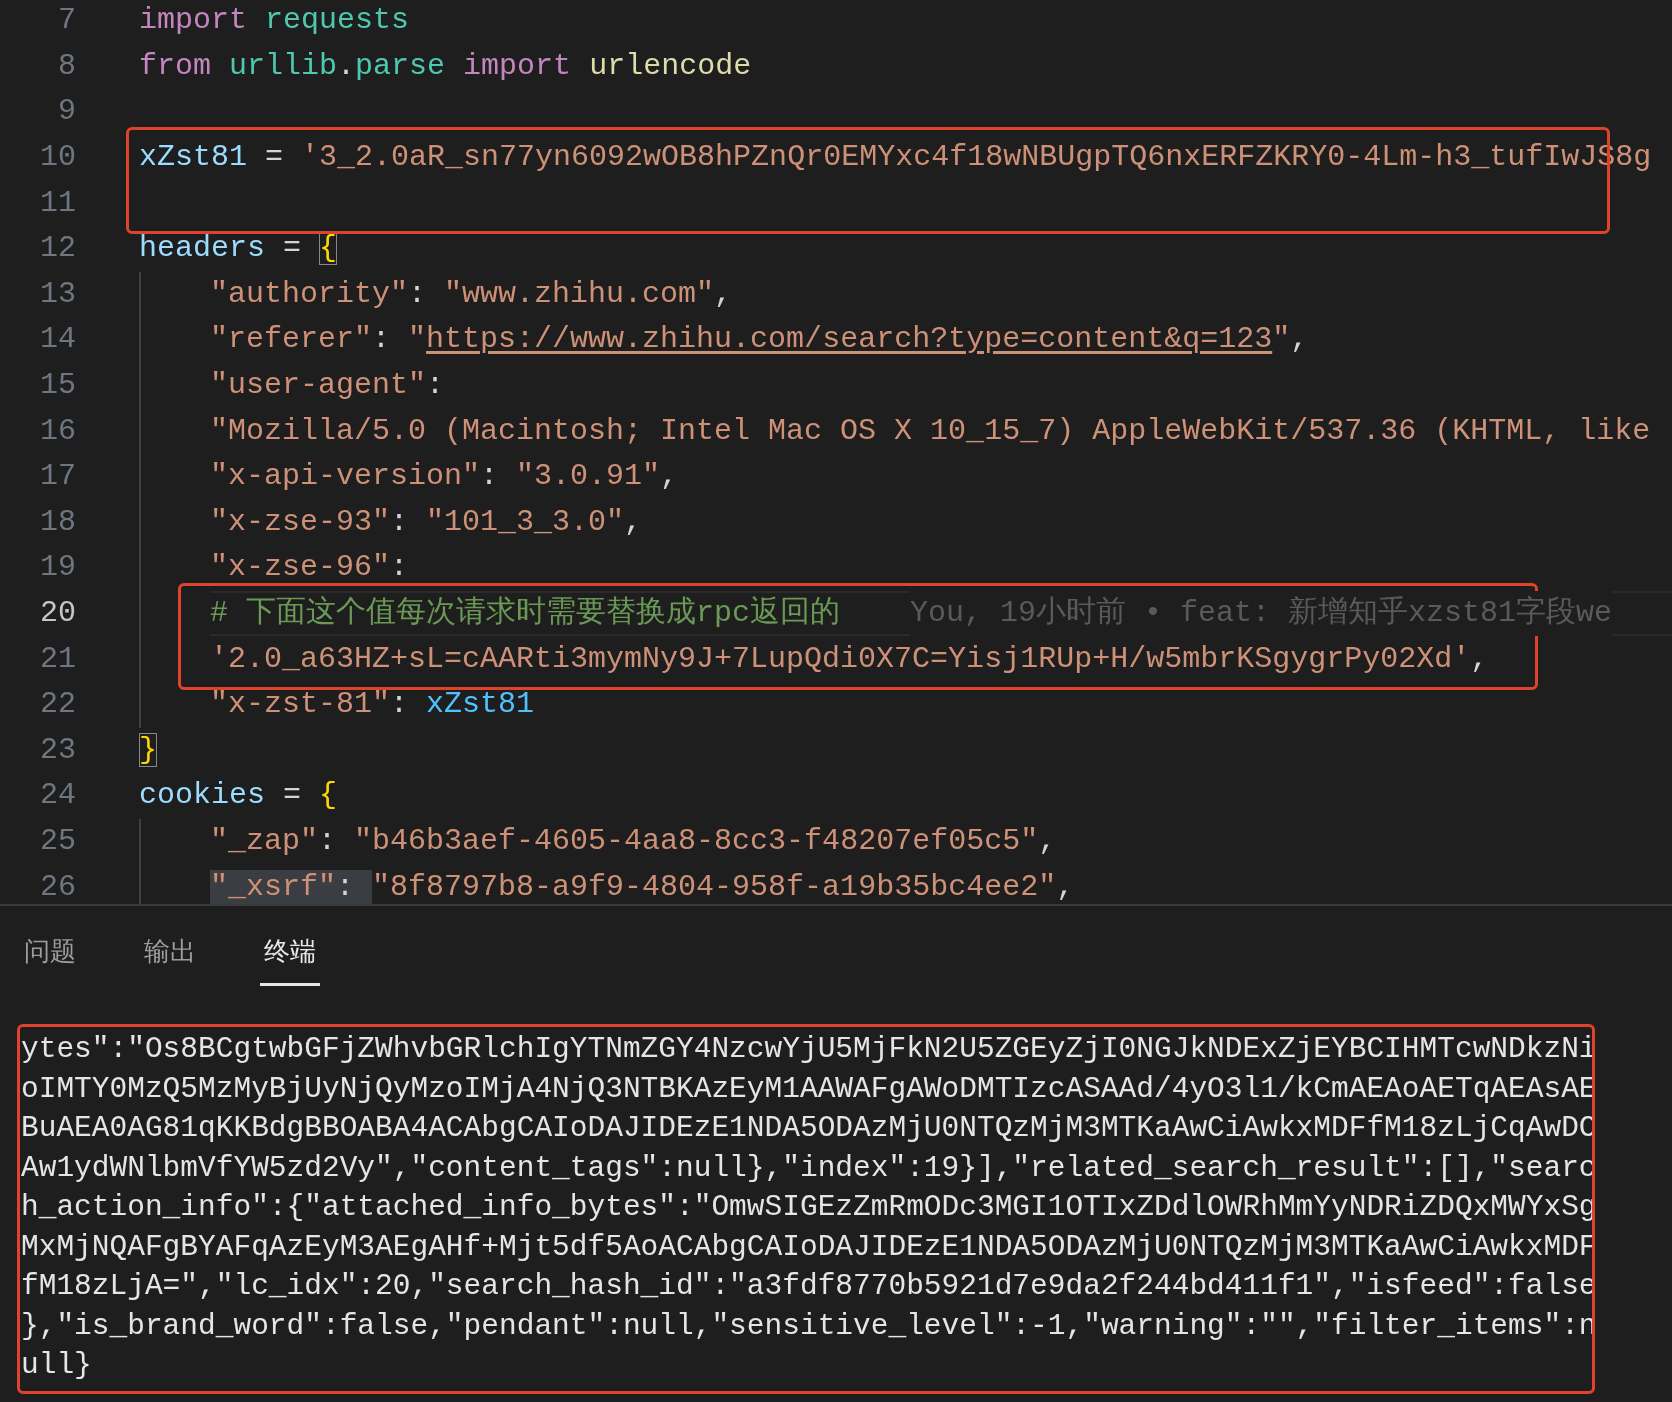 This screenshot has width=1672, height=1402. I want to click on terminal-line: ytes":"Os8BCgtwbGFjZWhvbGRlchIgYTNmZGY4NzcwYjU5MjFkN2U5ZGEyZjI0NGJkNDExZjEYBCIHMTcwNDkzNi, so click(809, 1049).